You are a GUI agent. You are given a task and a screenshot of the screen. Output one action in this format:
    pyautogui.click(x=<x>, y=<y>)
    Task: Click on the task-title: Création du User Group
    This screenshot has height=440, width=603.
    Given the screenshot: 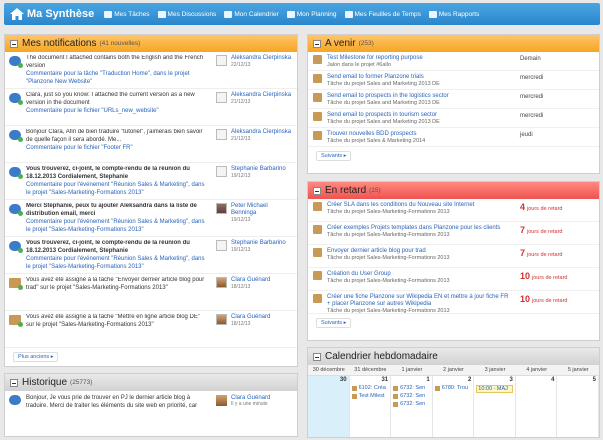 What is the action you would take?
    pyautogui.click(x=419, y=274)
    